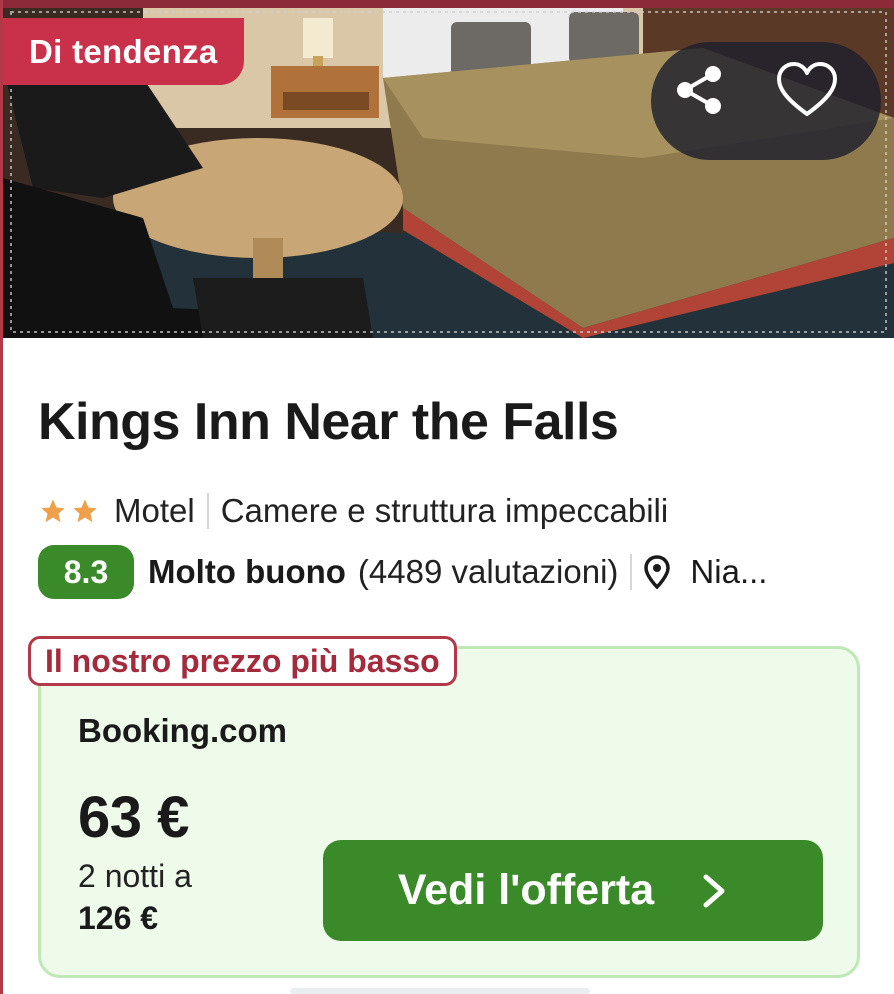 This screenshot has width=894, height=994. What do you see at coordinates (154, 510) in the screenshot?
I see `accommodation-type: Motel` at bounding box center [154, 510].